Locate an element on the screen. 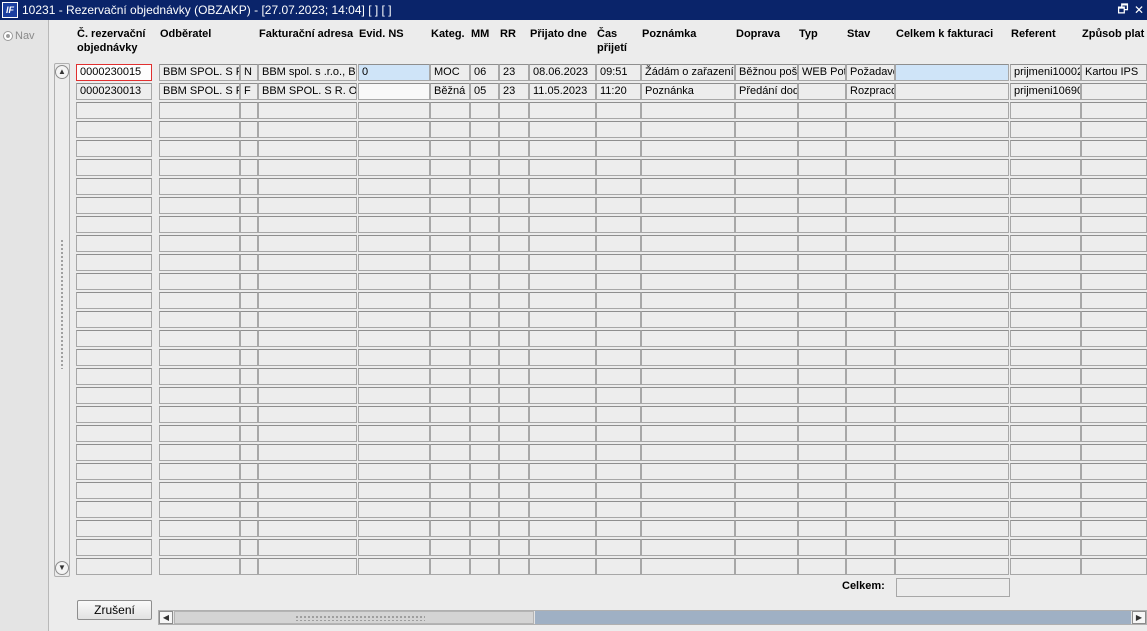 The image size is (1147, 631). scroll-up-icon: ▲ is located at coordinates (62, 72).